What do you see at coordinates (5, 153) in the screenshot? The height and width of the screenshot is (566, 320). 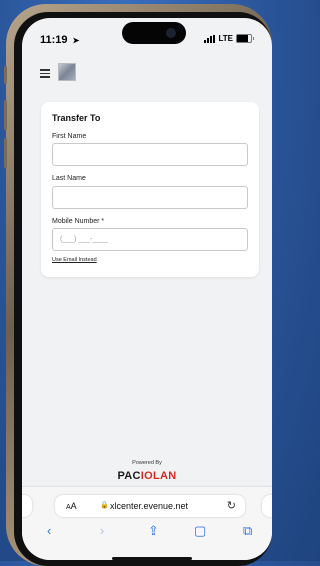 I see `phone-volume-down-button` at bounding box center [5, 153].